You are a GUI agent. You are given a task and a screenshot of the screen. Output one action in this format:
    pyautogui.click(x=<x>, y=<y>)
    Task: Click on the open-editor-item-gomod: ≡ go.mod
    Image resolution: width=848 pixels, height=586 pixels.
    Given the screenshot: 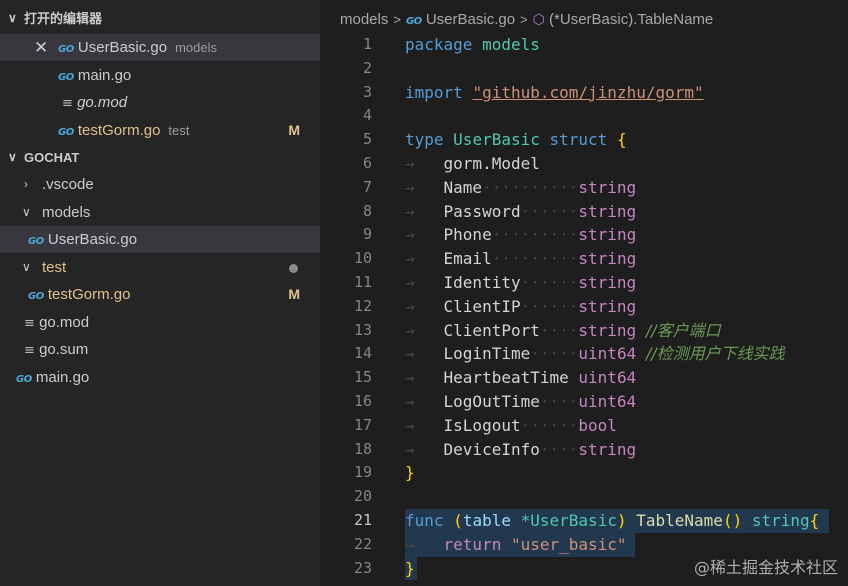 What is the action you would take?
    pyautogui.click(x=160, y=102)
    